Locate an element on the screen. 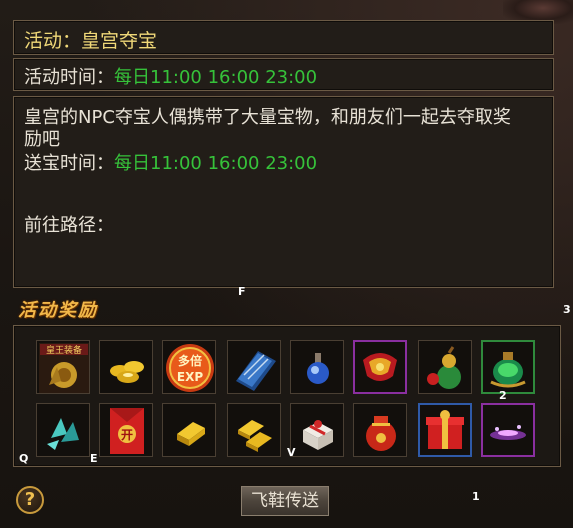 The height and width of the screenshot is (528, 573). reward-slot-crystal-shards is located at coordinates (63, 430).